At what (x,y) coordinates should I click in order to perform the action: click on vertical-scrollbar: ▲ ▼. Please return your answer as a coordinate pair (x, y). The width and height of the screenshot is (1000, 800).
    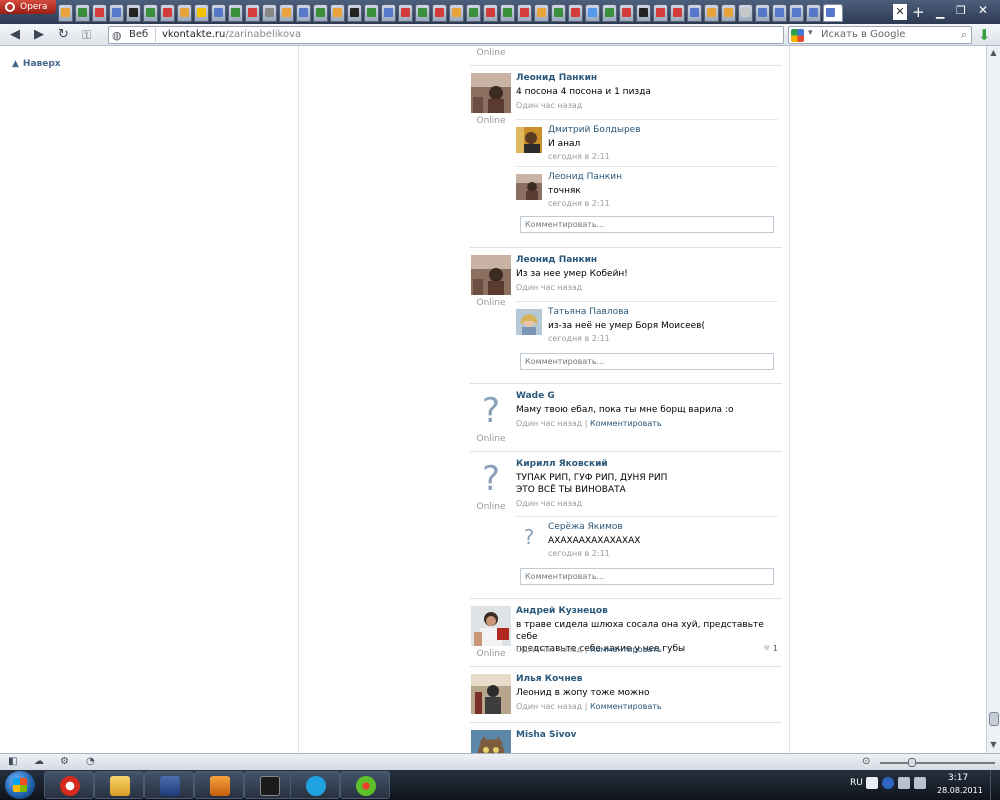
    Looking at the image, I should click on (993, 399).